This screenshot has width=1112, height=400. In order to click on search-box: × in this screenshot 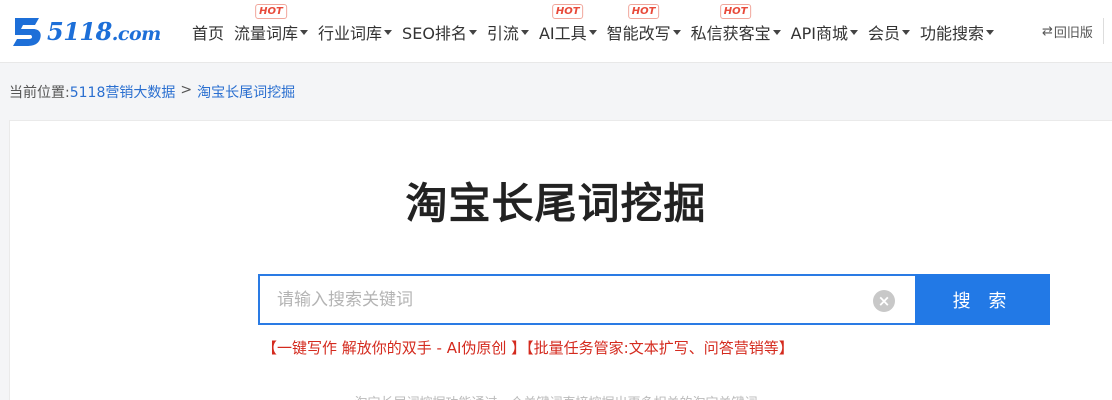, I will do `click(586, 299)`.